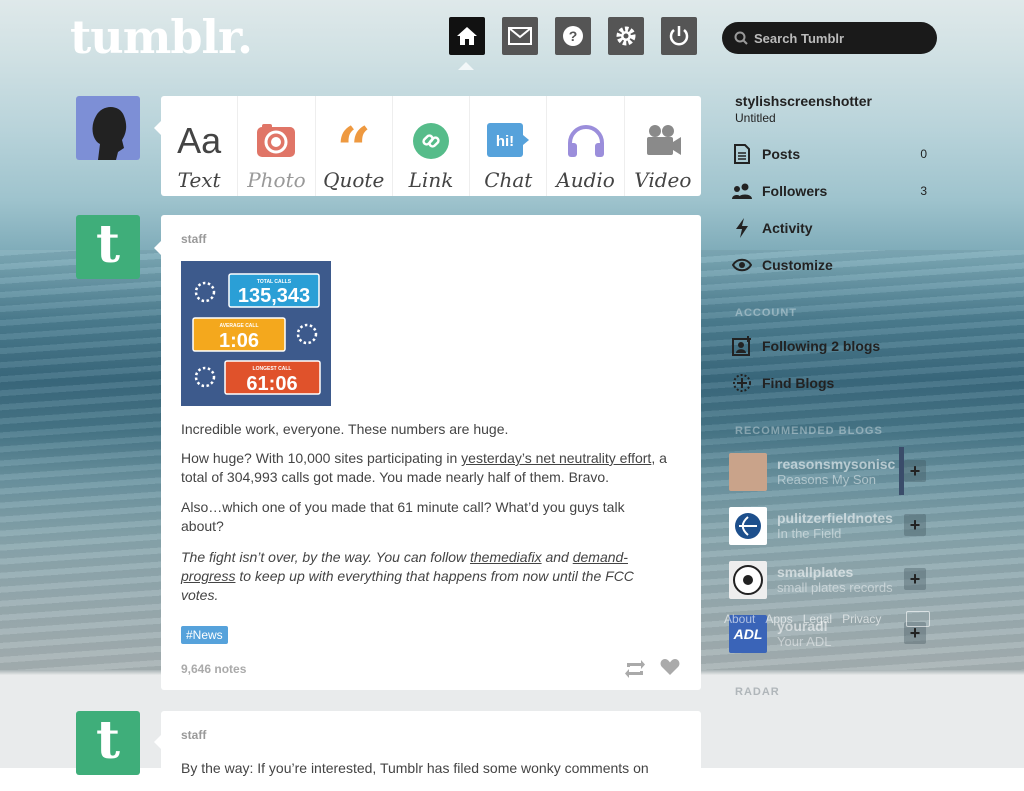 The height and width of the screenshot is (791, 1024). What do you see at coordinates (585, 141) in the screenshot?
I see `headphones-icon` at bounding box center [585, 141].